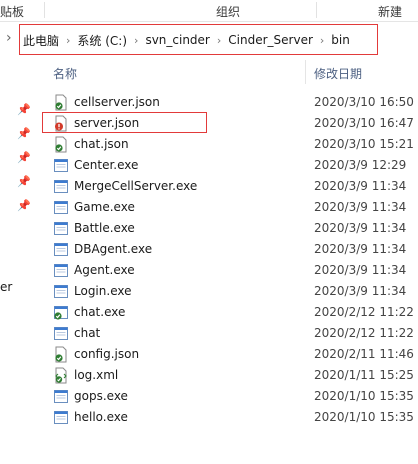 This screenshot has width=418, height=464. What do you see at coordinates (229, 207) in the screenshot?
I see `file-row: Game.exe 2020/3/9 11:34` at bounding box center [229, 207].